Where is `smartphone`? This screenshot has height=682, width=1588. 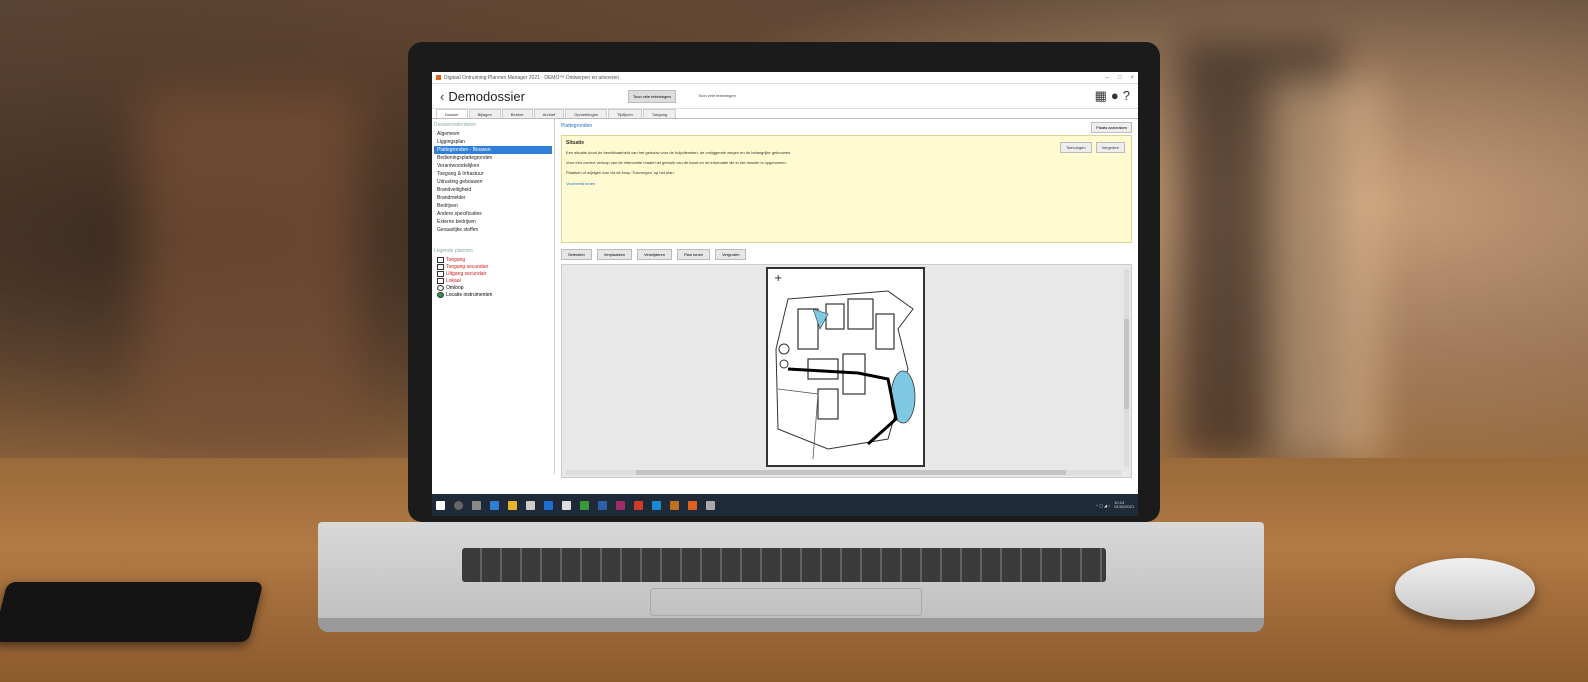 smartphone is located at coordinates (132, 612).